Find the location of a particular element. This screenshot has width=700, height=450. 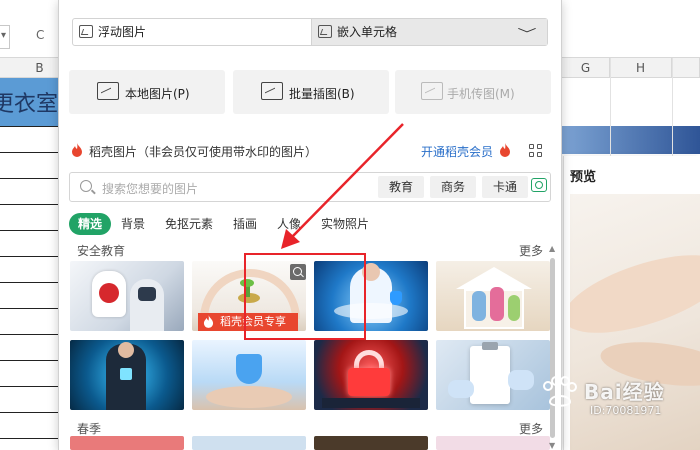

embed-in-cell-label: 嵌入单元格 is located at coordinates (367, 32).